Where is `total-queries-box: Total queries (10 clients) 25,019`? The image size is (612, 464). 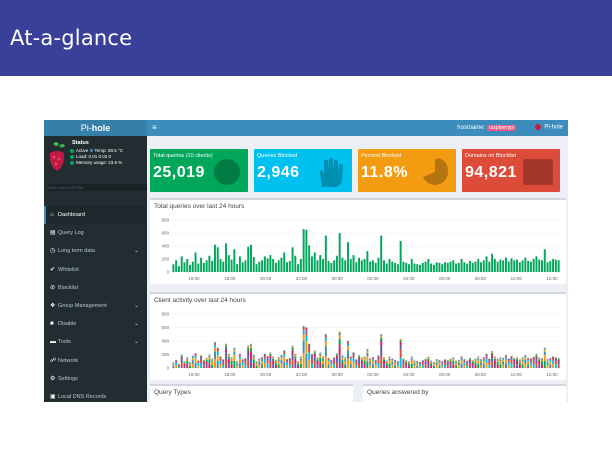 total-queries-box: Total queries (10 clients) 25,019 is located at coordinates (199, 170).